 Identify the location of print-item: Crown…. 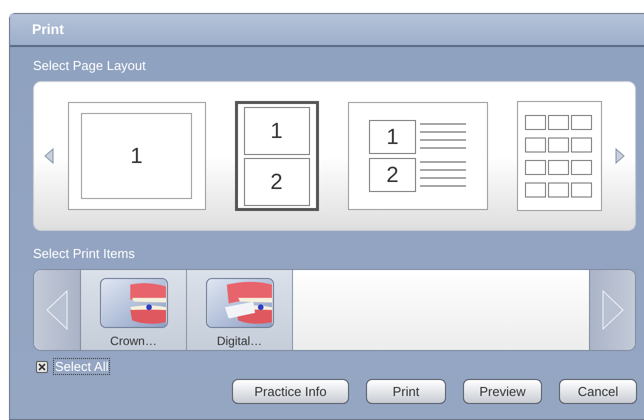
(134, 310).